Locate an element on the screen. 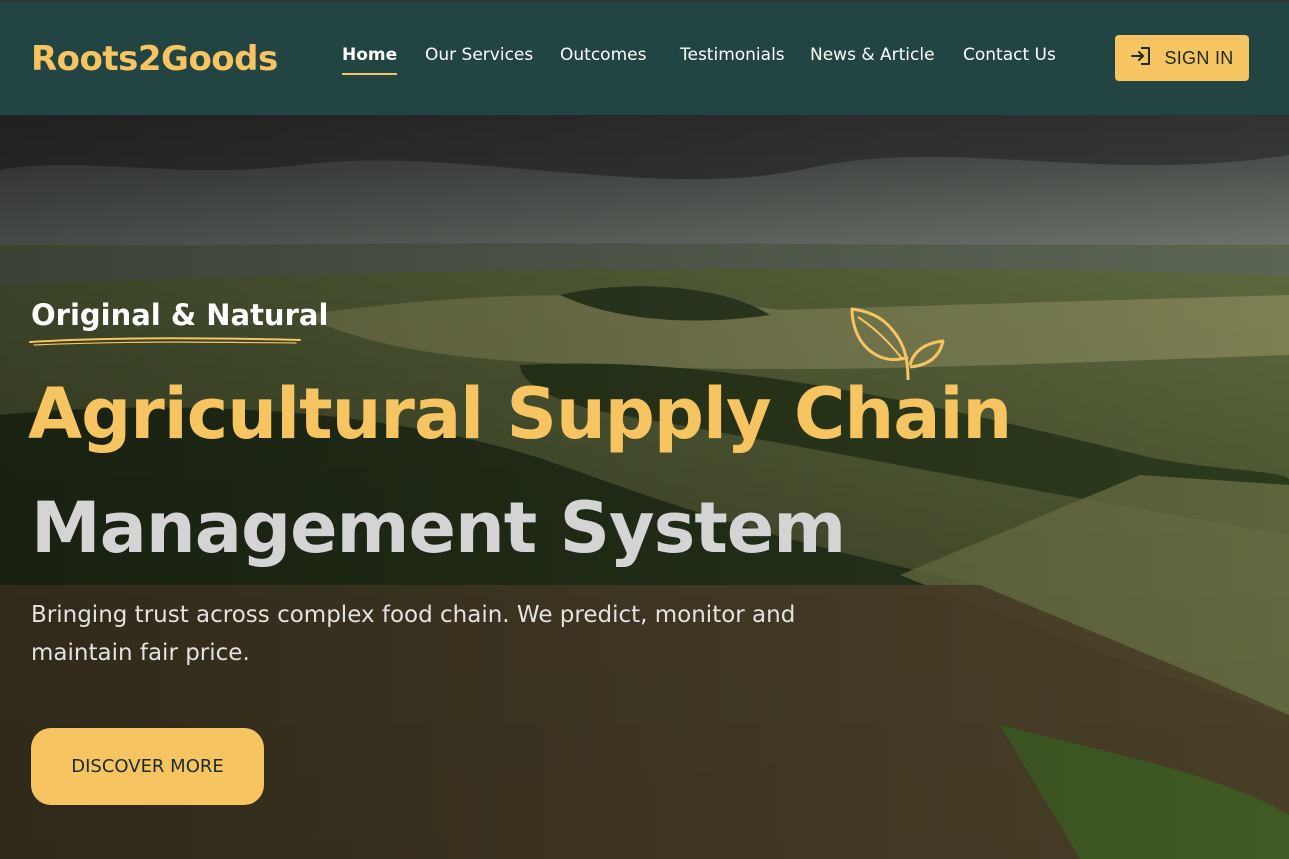 The height and width of the screenshot is (859, 1289). hero-title-line-2: Management System is located at coordinates (438, 528).